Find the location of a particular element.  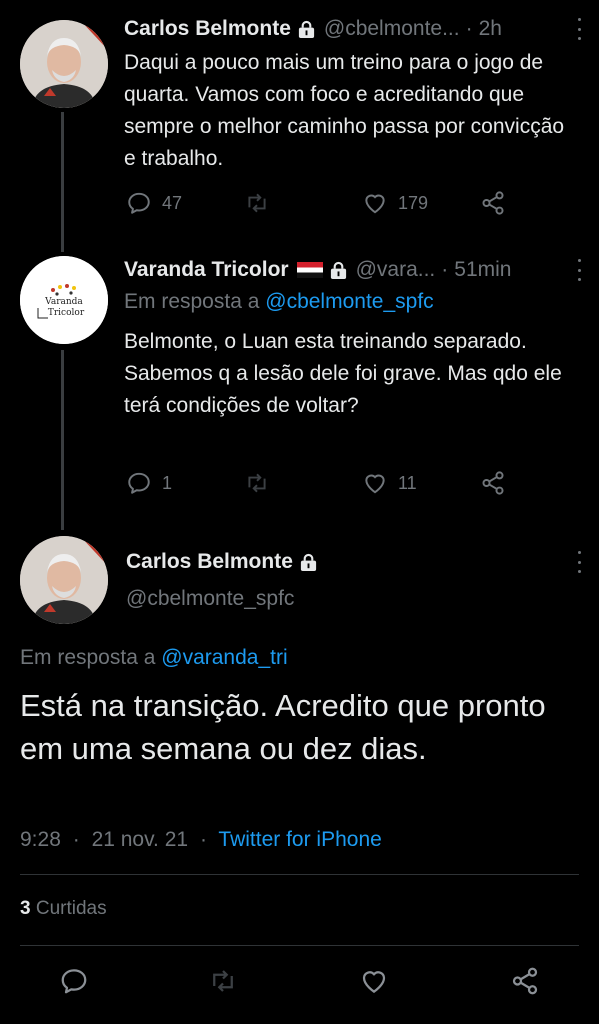

tweet-actions: 1 11 is located at coordinates (319, 485).